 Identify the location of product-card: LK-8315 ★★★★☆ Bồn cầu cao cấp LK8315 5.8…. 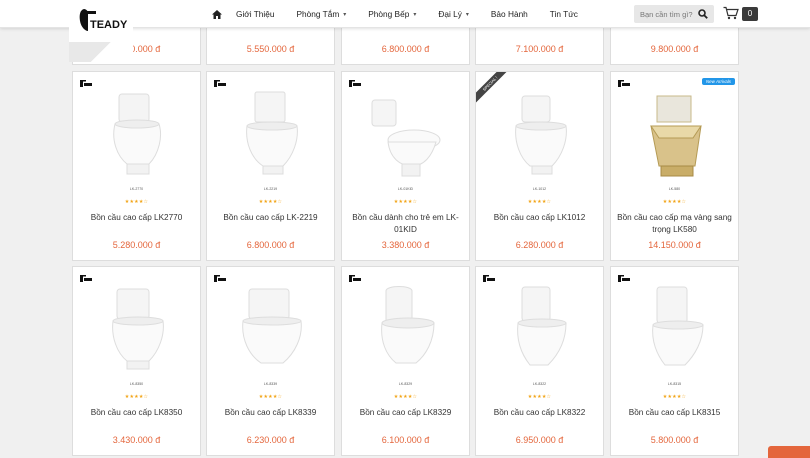
(674, 361).